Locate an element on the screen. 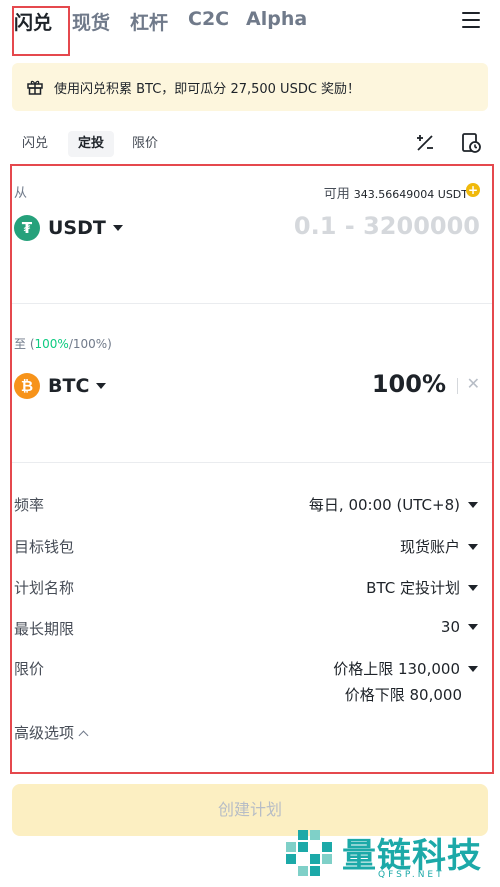  subtab-recurring: 定投 is located at coordinates (91, 144).